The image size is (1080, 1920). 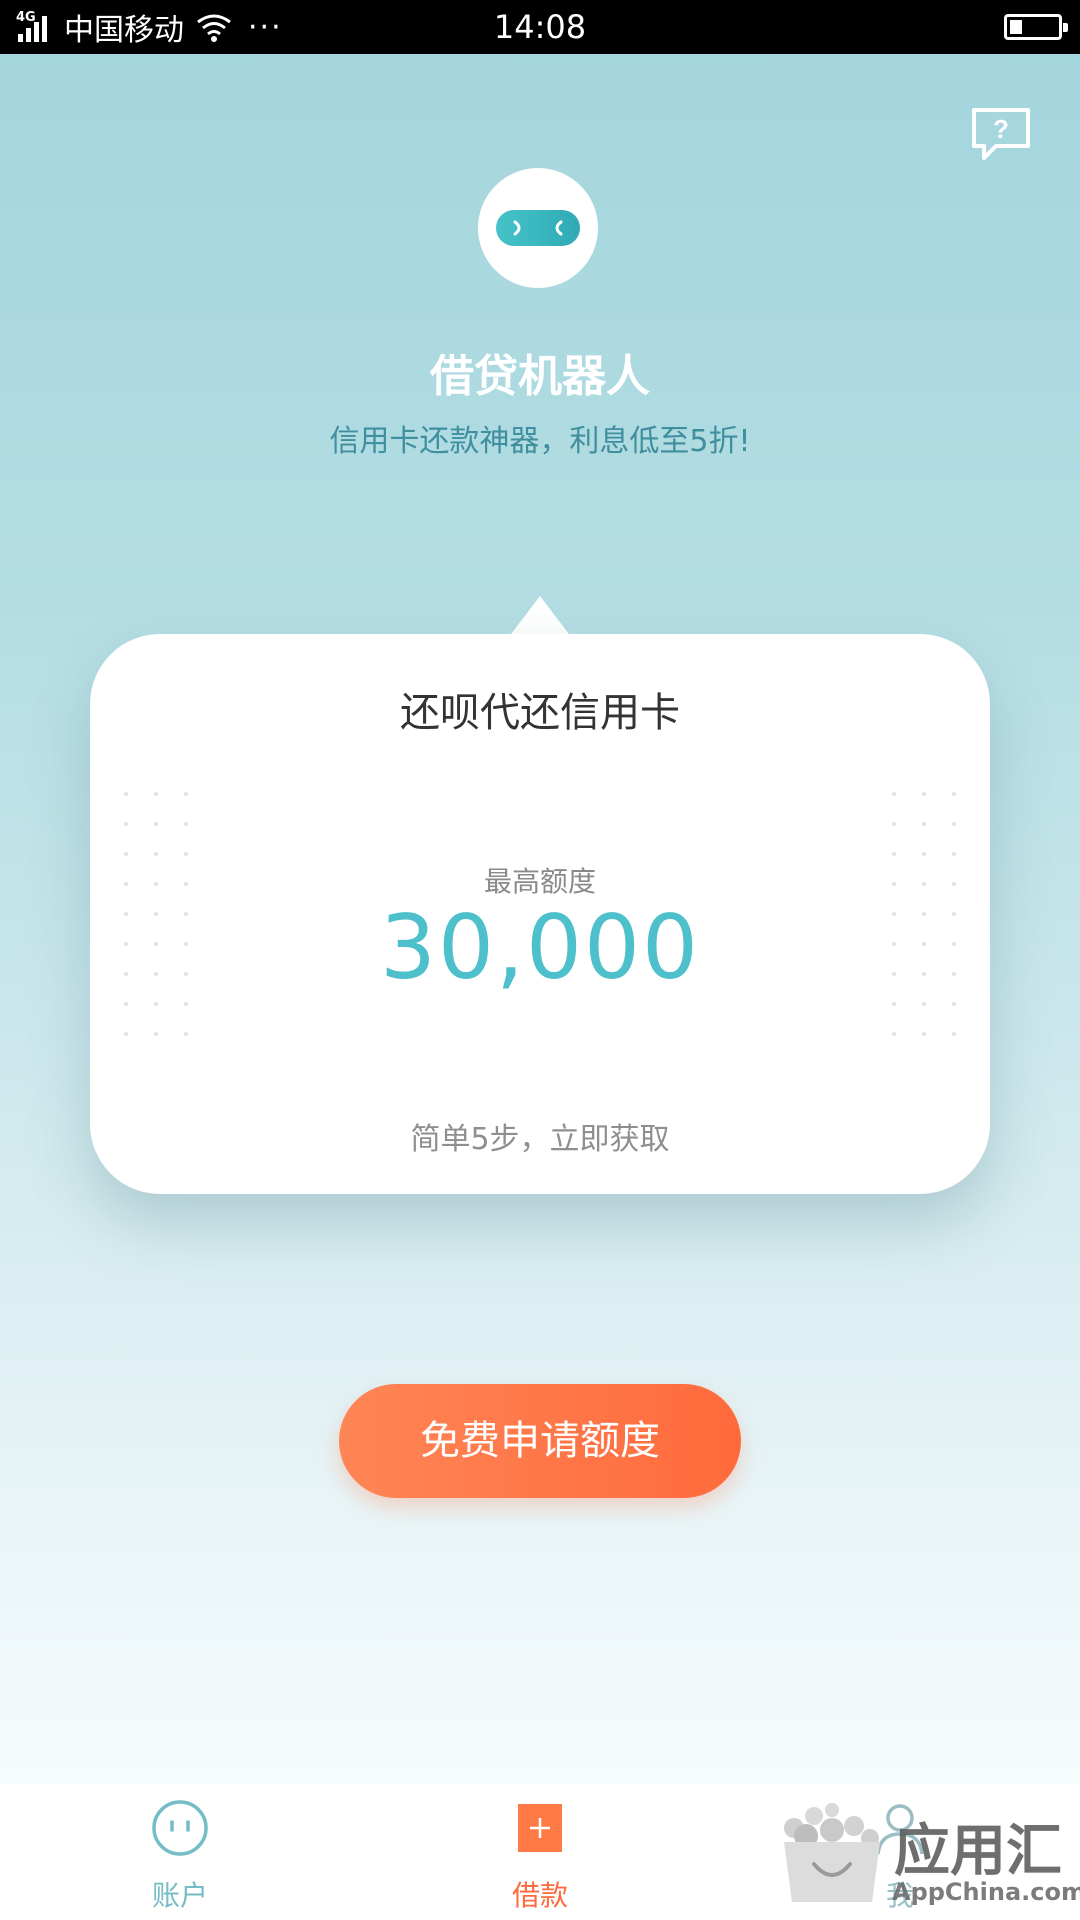 I want to click on robot-eye-right, so click(x=559, y=228).